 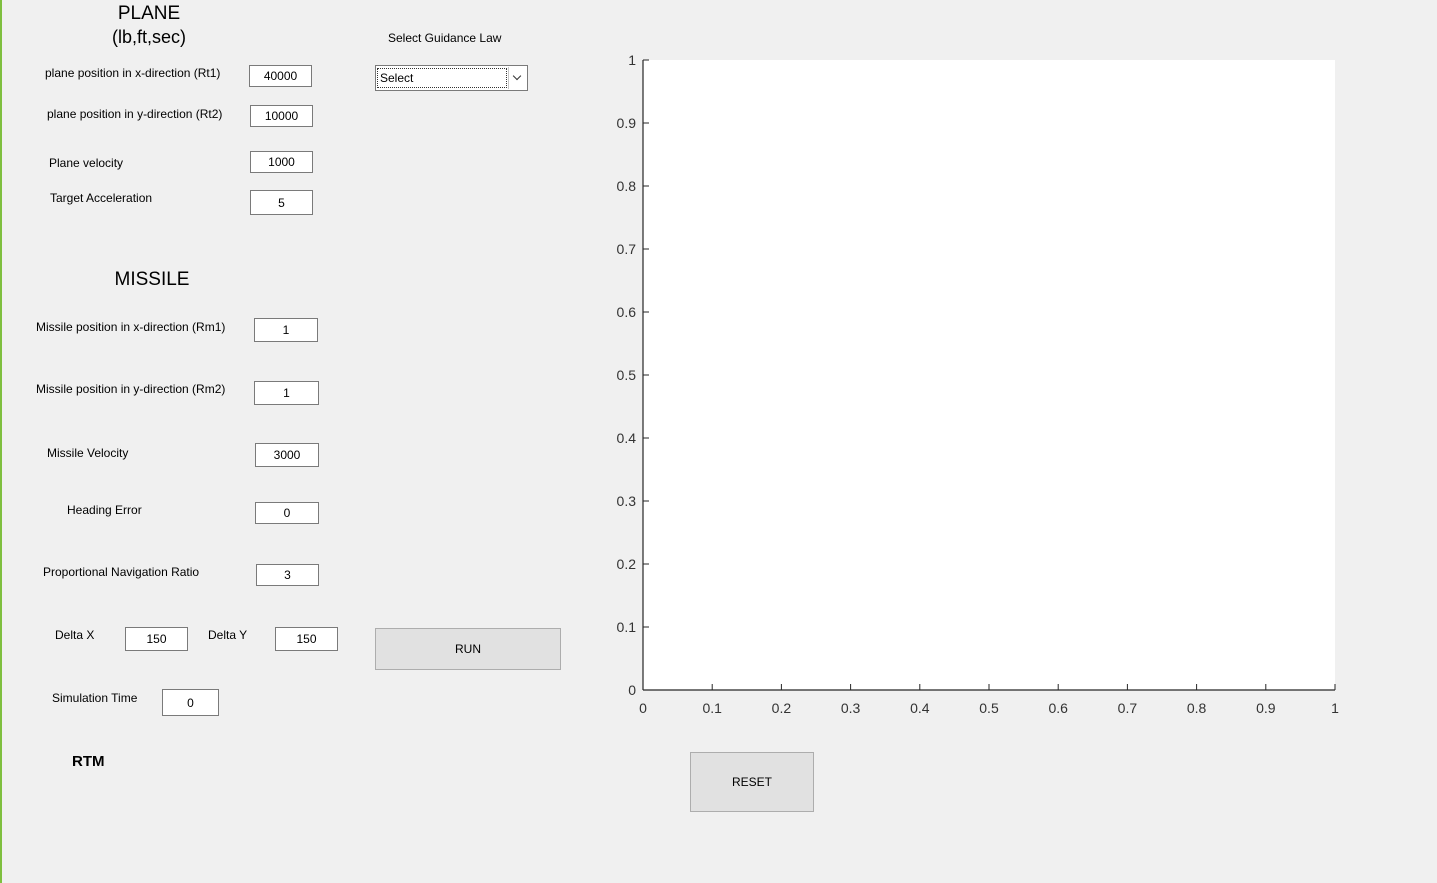 I want to click on chevron-down-icon, so click(x=517, y=78).